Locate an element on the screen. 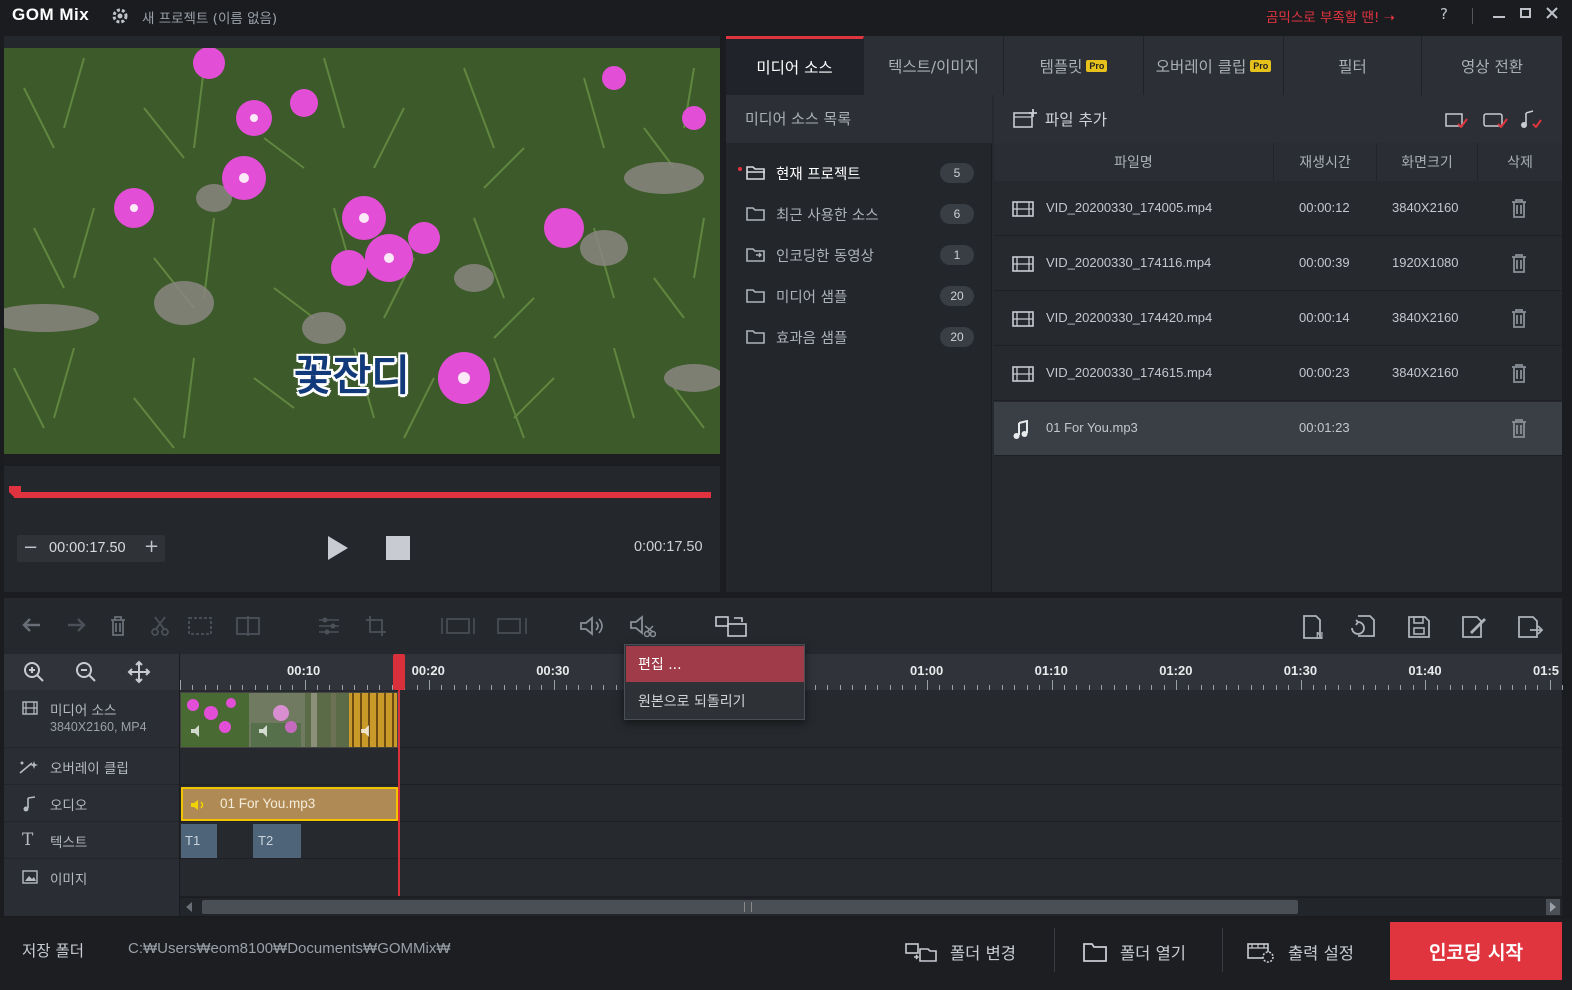 The image size is (1572, 990). text-clip-t2: T2 is located at coordinates (277, 841).